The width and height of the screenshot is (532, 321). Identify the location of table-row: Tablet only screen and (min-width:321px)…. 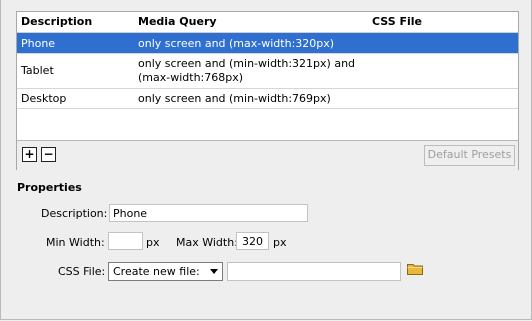
(267, 71).